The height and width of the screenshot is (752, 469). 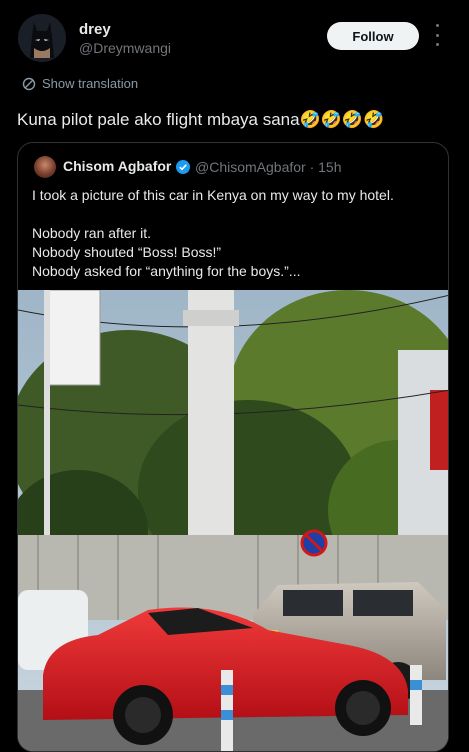 What do you see at coordinates (127, 252) in the screenshot?
I see `quote-line: Nobody shouted “Boss! Boss!”` at bounding box center [127, 252].